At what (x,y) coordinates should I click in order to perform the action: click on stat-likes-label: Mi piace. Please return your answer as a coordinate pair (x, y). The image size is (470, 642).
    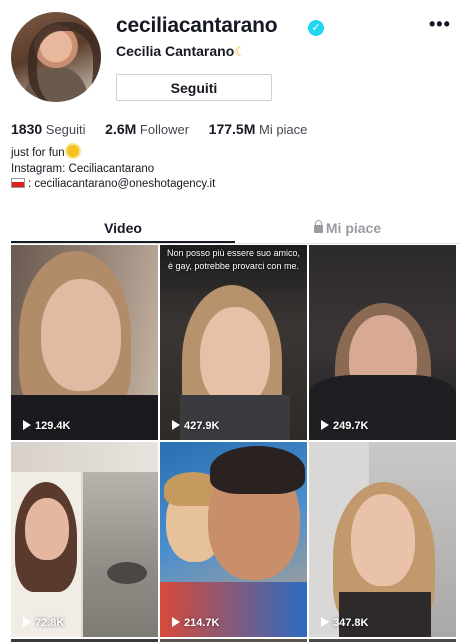
    Looking at the image, I should click on (283, 129).